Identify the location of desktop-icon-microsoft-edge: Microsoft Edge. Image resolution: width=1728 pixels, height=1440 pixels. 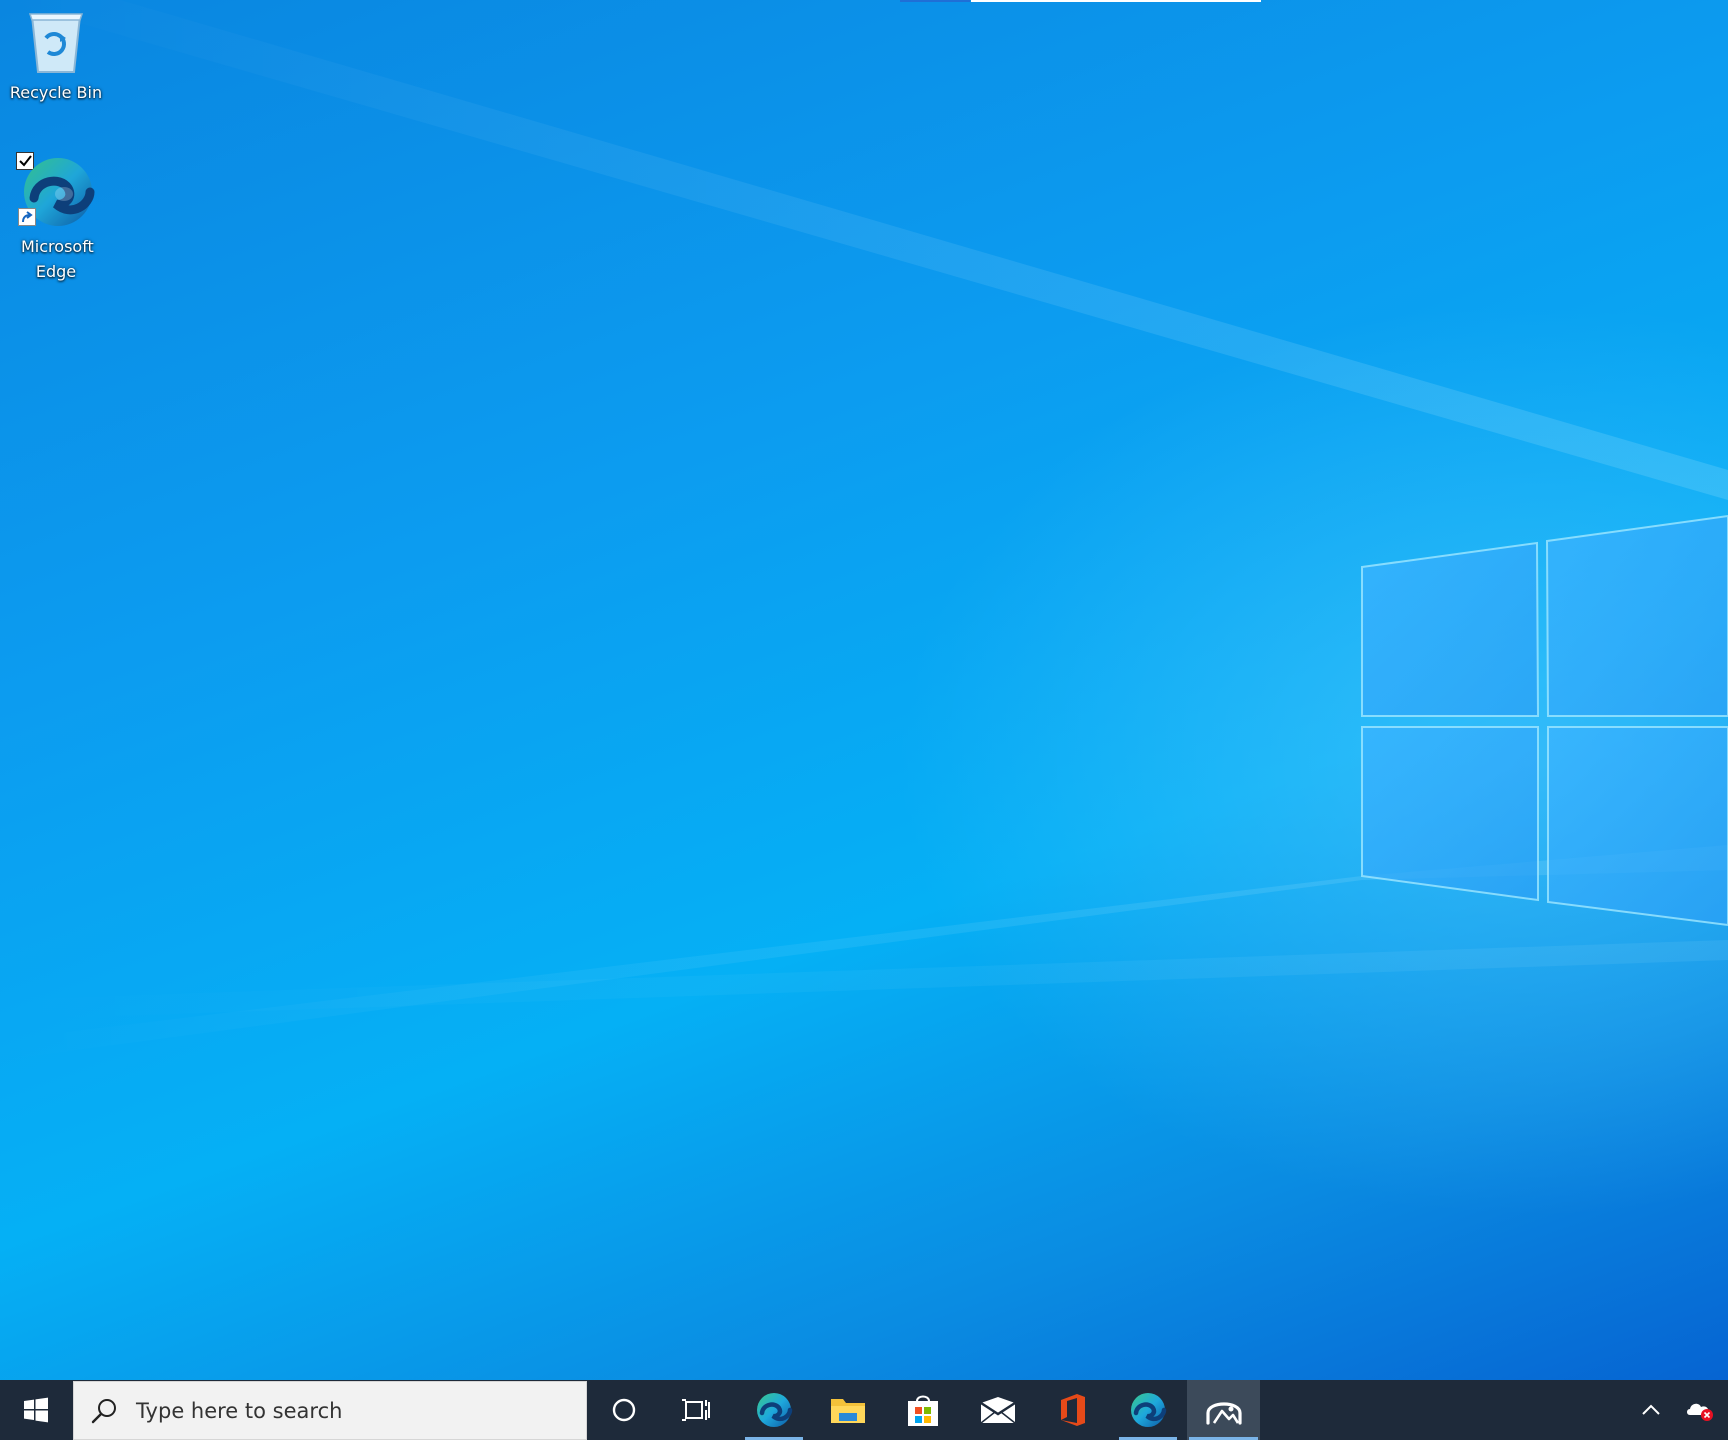
(56, 218).